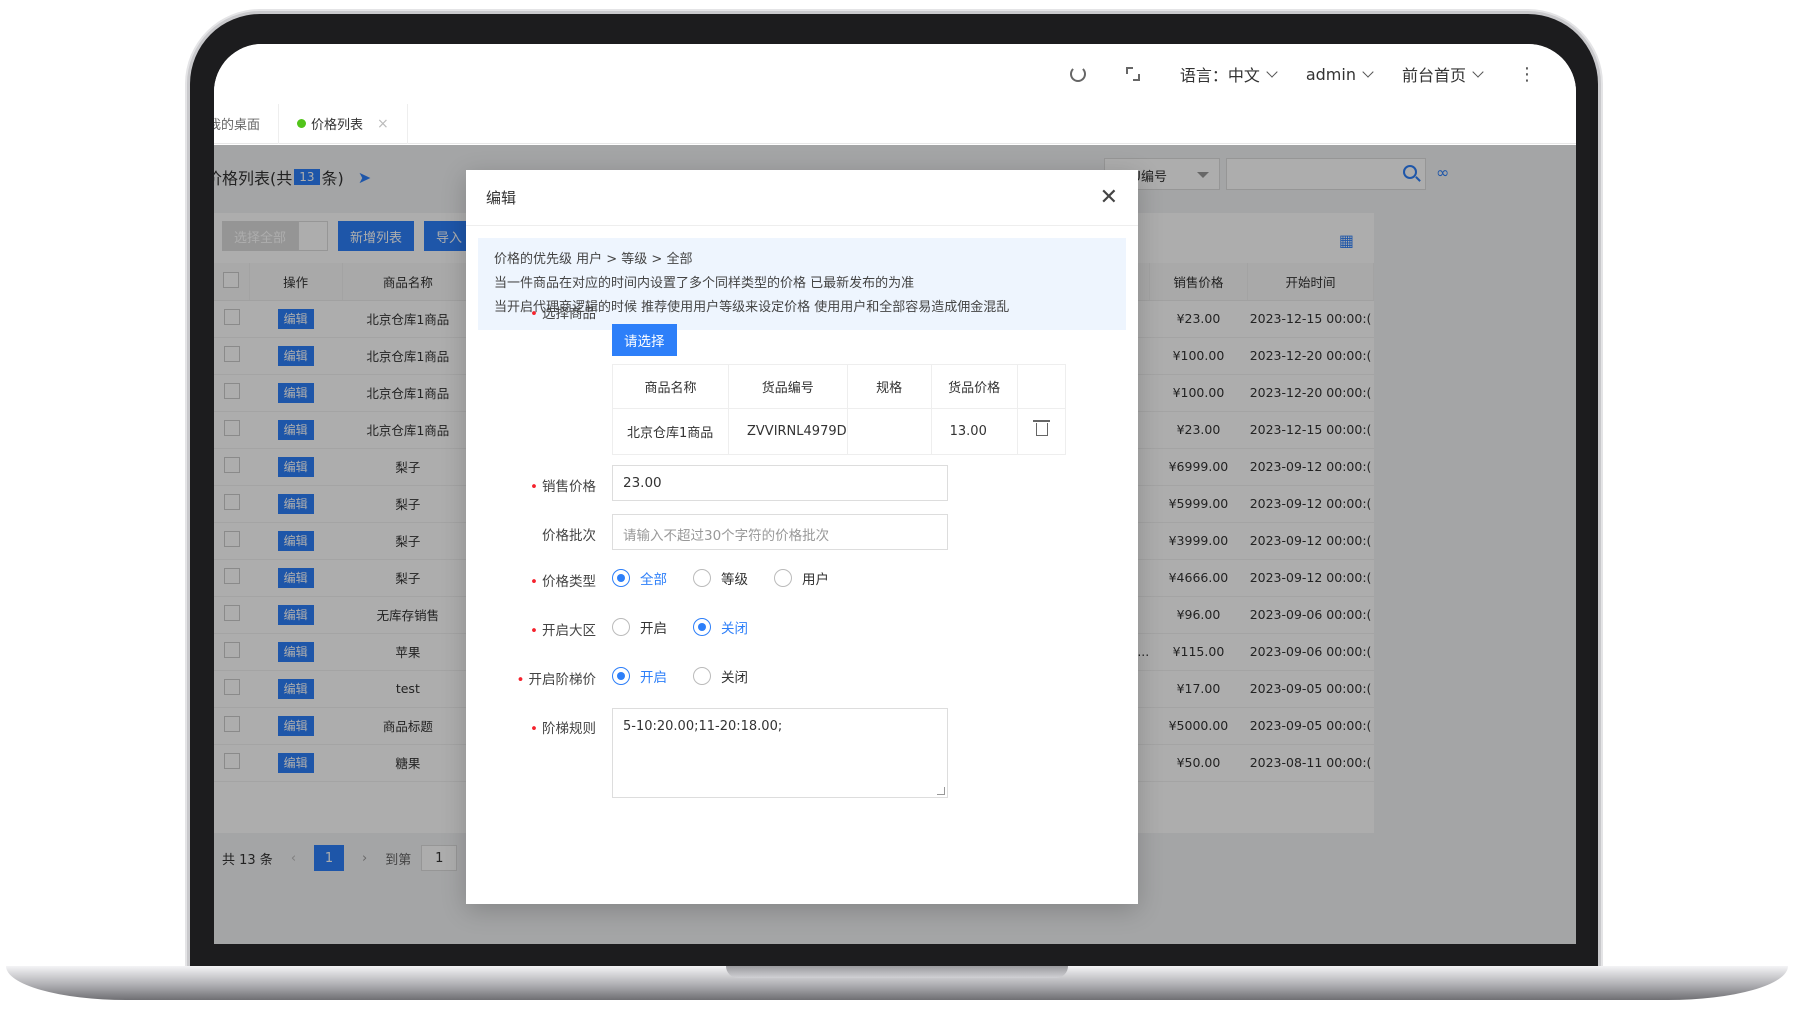 Image resolution: width=1794 pixels, height=1022 pixels. What do you see at coordinates (563, 582) in the screenshot?
I see `price-type-label: • 价格类型` at bounding box center [563, 582].